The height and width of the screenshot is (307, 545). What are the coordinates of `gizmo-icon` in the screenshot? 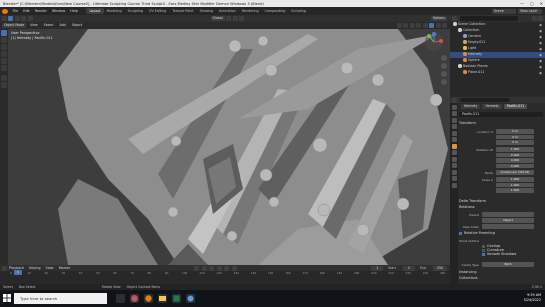 It's located at (405, 25).